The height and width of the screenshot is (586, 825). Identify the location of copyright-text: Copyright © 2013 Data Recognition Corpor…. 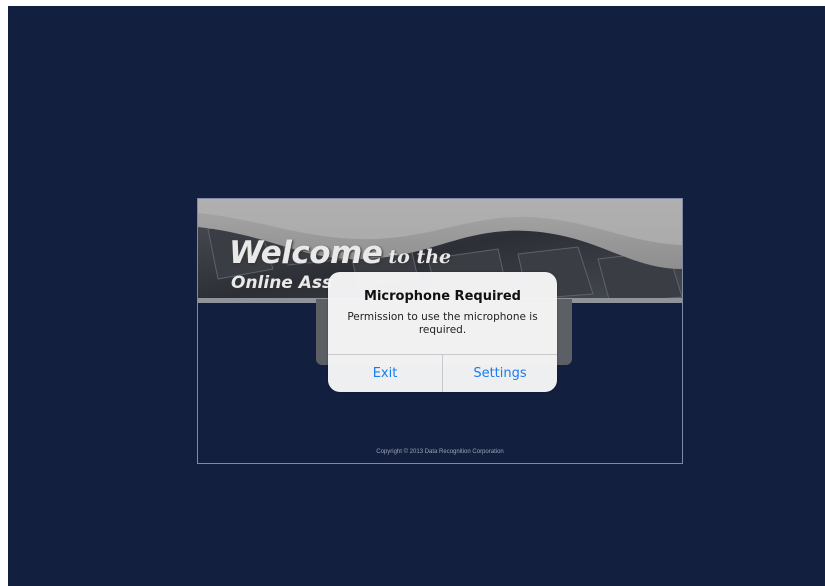
(440, 452).